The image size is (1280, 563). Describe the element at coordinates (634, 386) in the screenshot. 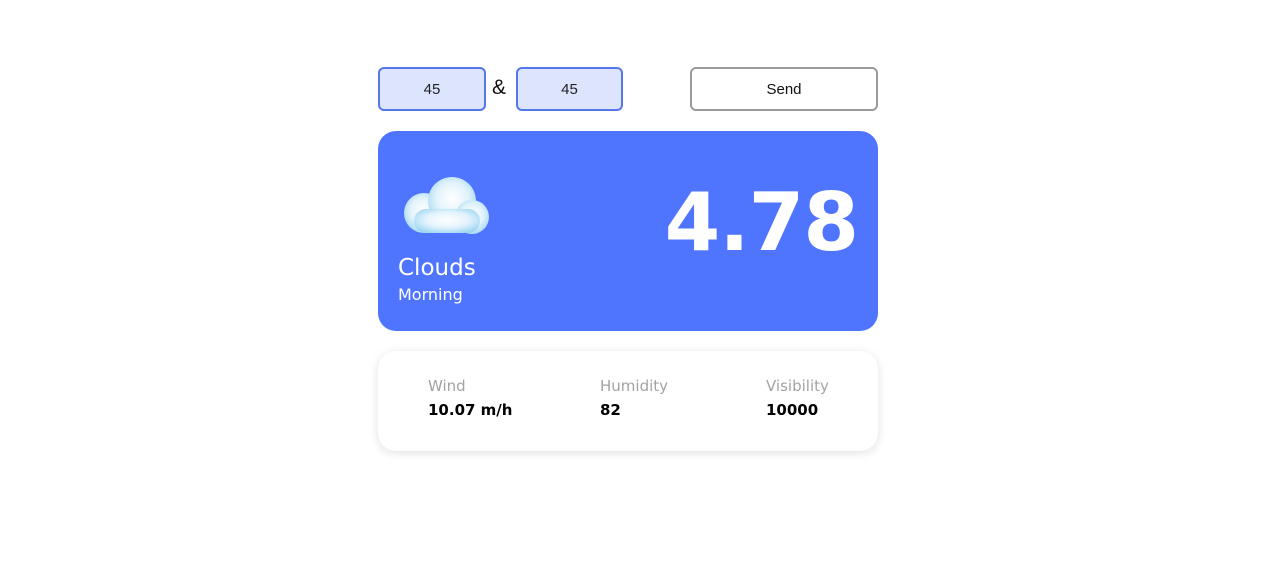

I see `humidity-label: Humidity` at that location.